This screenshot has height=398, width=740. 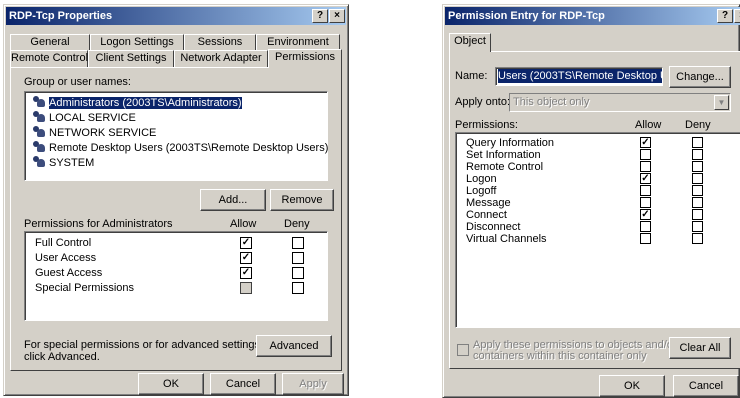 I want to click on tab-sessions: Sessions, so click(x=220, y=42).